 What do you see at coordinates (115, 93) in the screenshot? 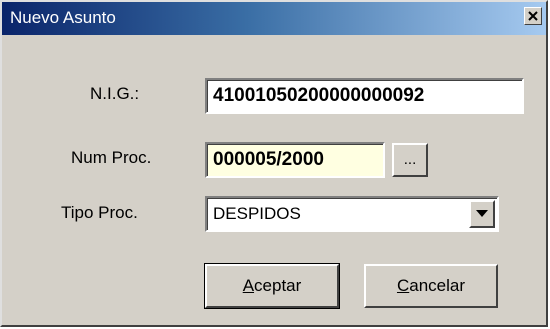
I see `nig-label: N.I.G.:` at bounding box center [115, 93].